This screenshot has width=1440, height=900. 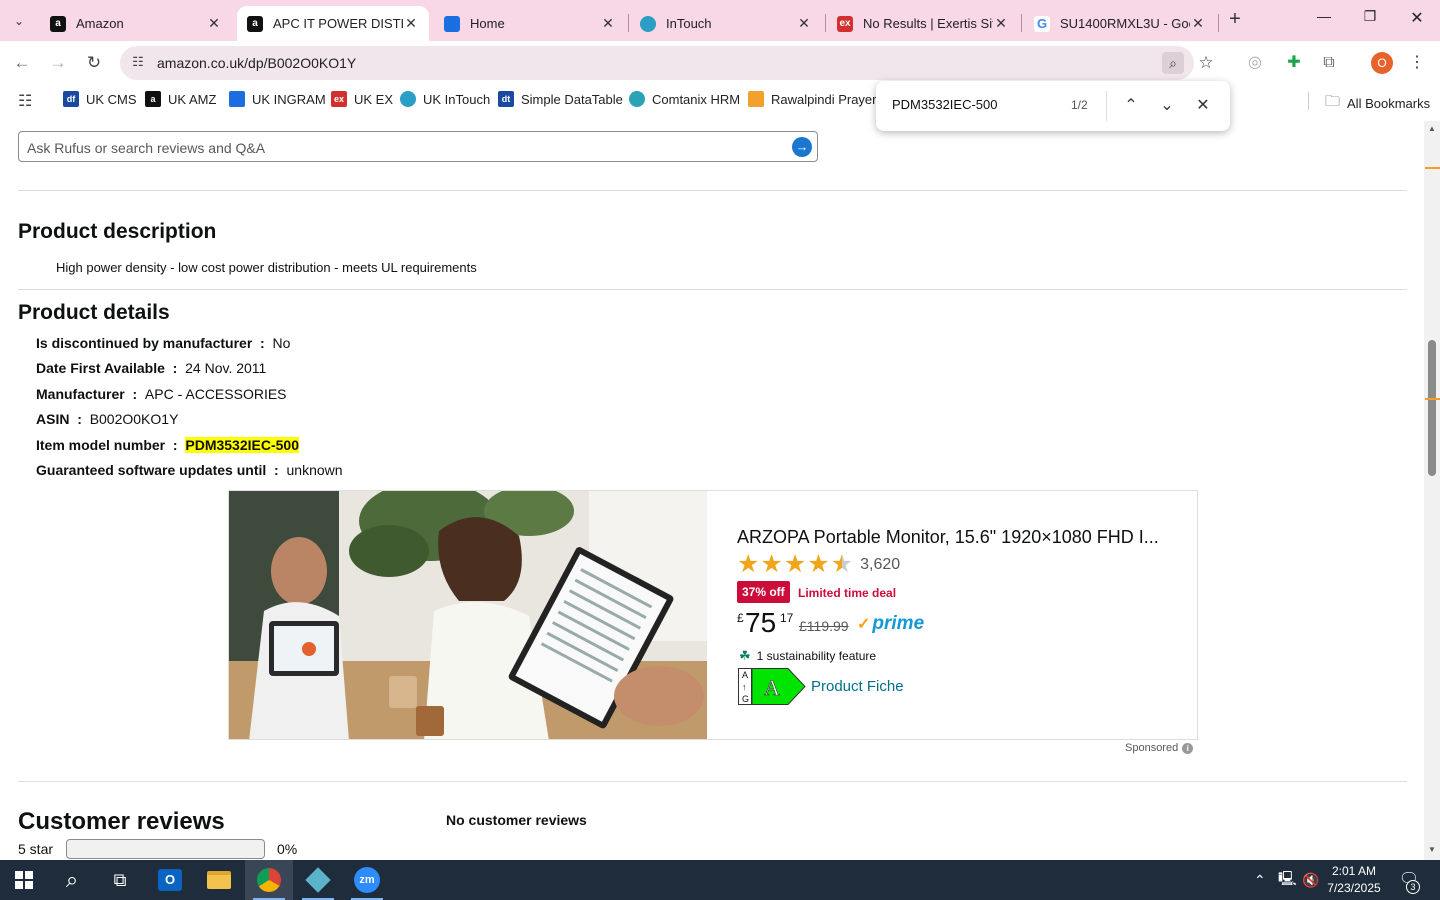 I want to click on product-details-heading: Product details, so click(x=94, y=312).